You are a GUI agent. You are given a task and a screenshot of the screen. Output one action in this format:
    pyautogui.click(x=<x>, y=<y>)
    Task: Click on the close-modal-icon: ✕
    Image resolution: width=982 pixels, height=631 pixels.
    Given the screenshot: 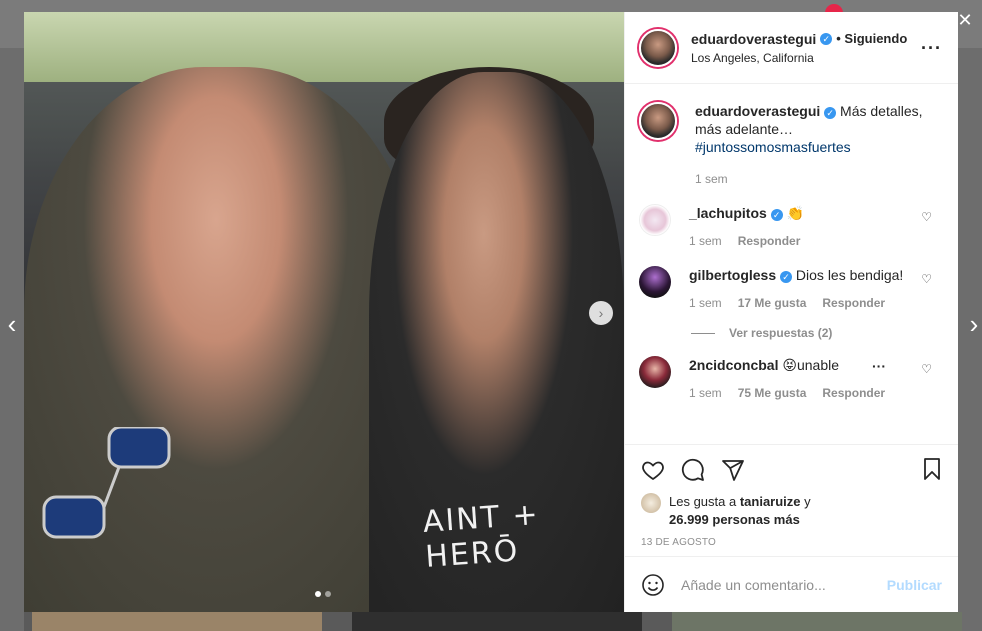 What is the action you would take?
    pyautogui.click(x=965, y=20)
    